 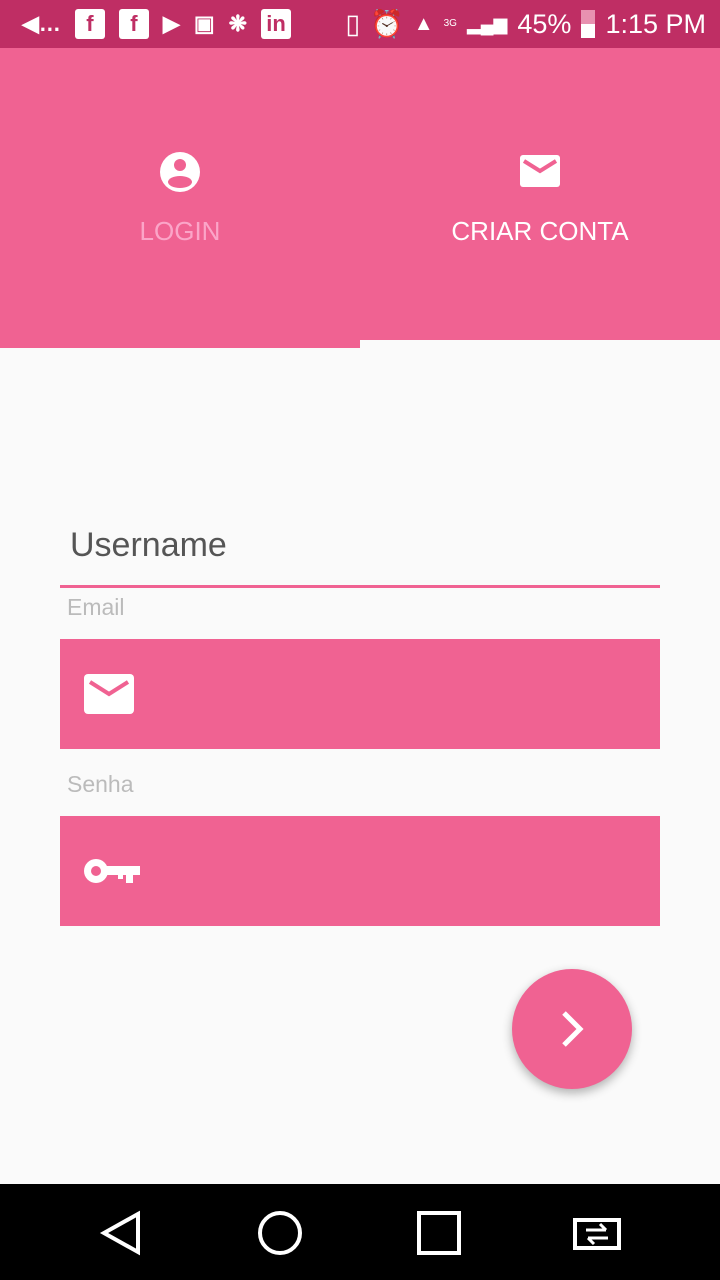 What do you see at coordinates (360, 554) in the screenshot?
I see `username-input: Username` at bounding box center [360, 554].